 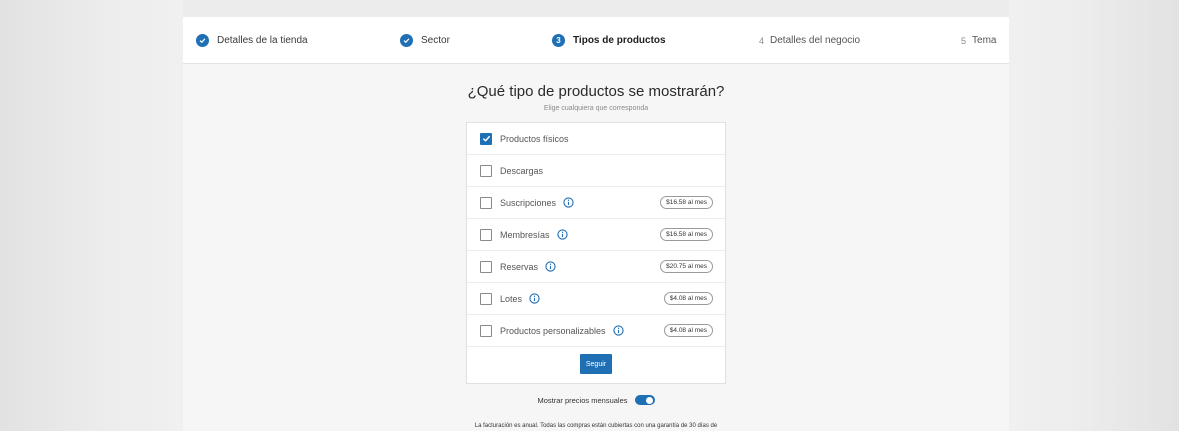 I want to click on monthly-prices-row: Mostrar precios mensuales, so click(x=596, y=400).